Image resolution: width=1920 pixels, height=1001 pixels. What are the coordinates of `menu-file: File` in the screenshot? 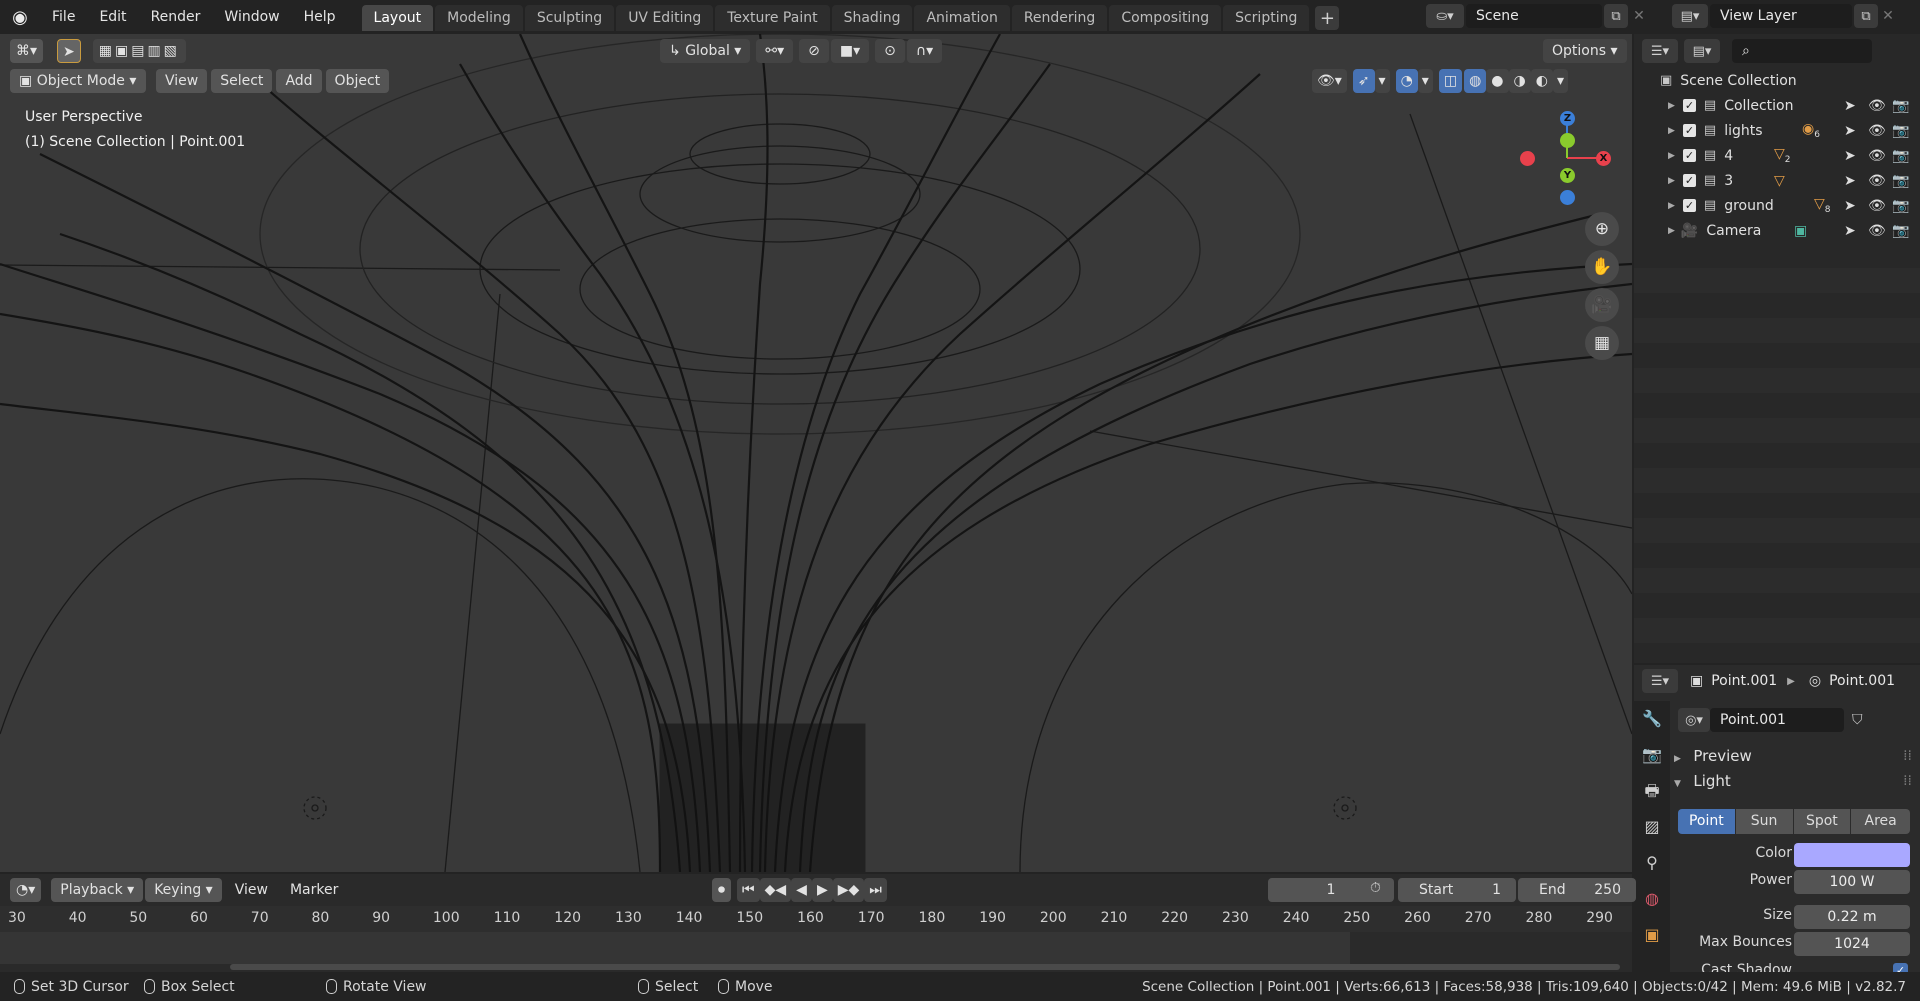 It's located at (63, 17).